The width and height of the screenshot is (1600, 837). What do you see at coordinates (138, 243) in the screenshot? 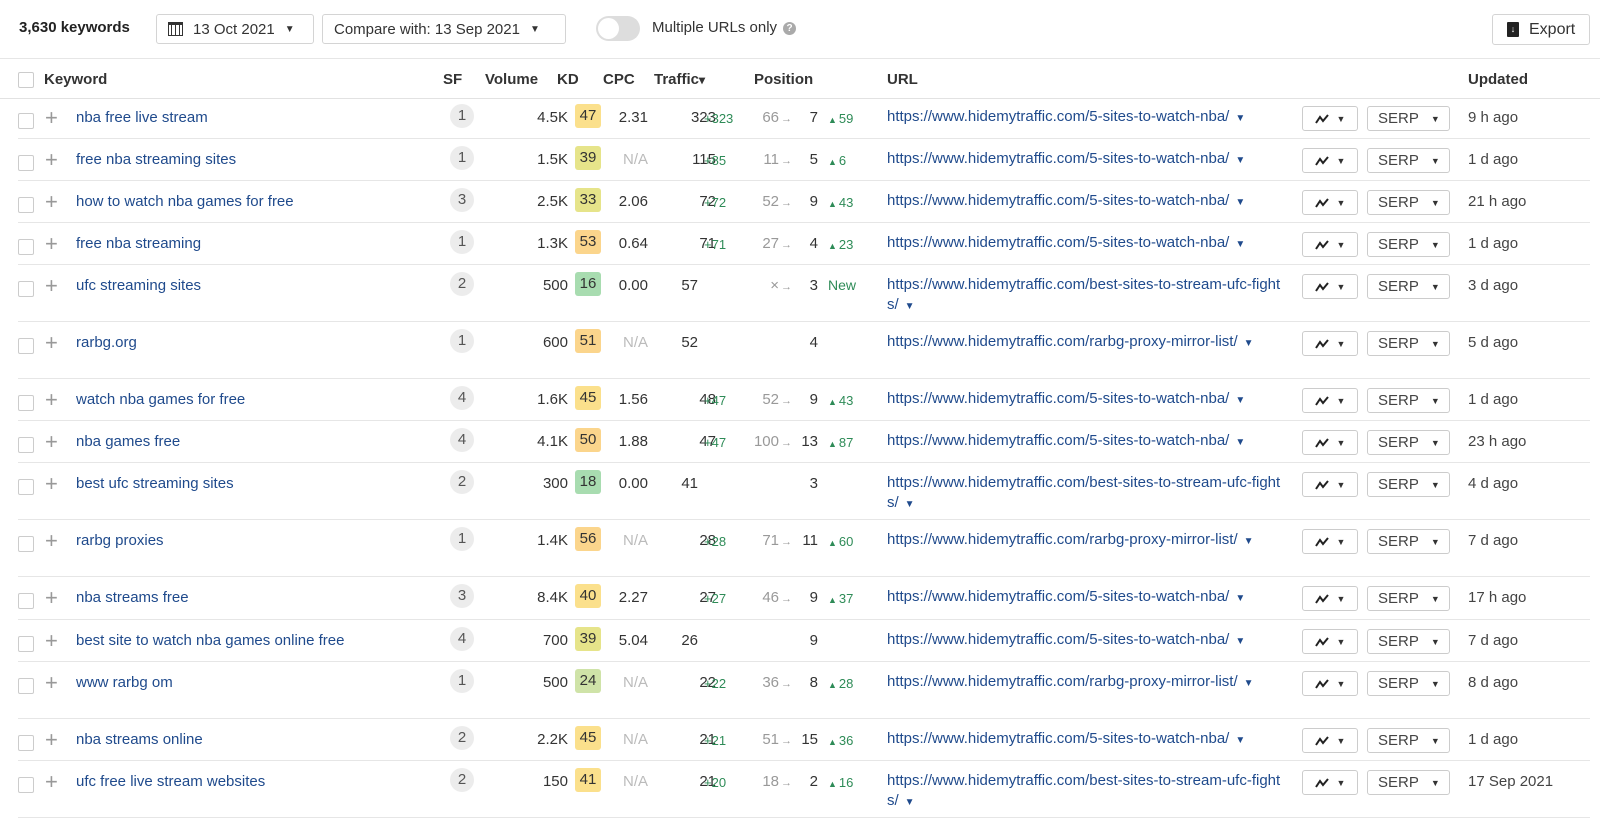
I see `keyword-link: free nba streaming` at bounding box center [138, 243].